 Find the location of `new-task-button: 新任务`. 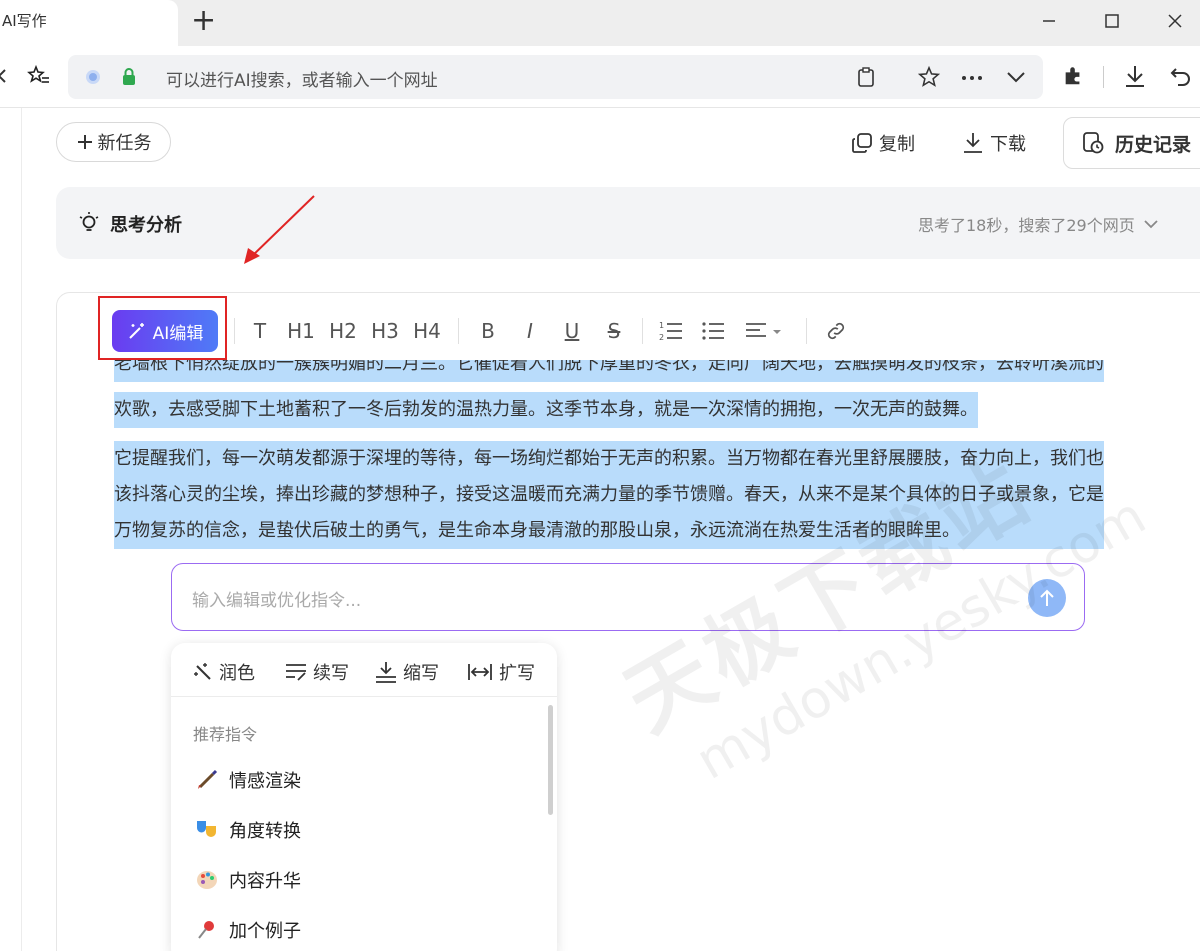

new-task-button: 新任务 is located at coordinates (113, 142).